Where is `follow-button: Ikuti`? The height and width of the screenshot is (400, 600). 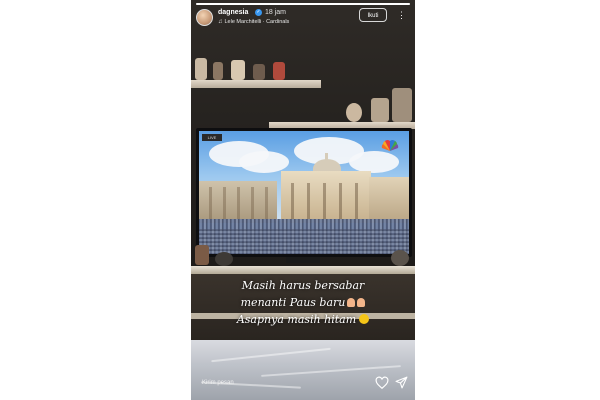
follow-button: Ikuti is located at coordinates (373, 15).